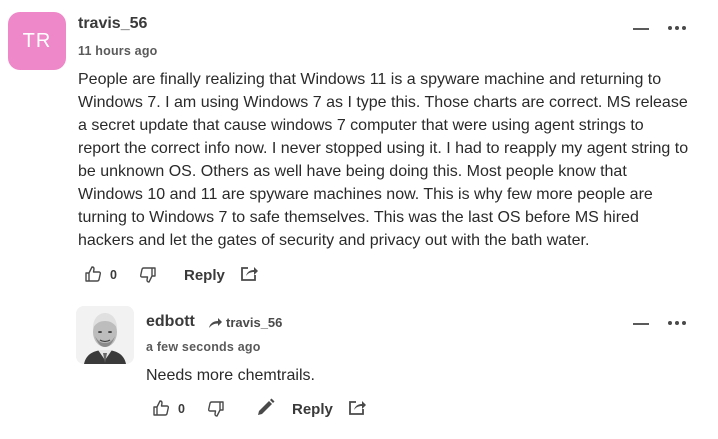 This screenshot has height=439, width=718. I want to click on user-photo, so click(105, 335).